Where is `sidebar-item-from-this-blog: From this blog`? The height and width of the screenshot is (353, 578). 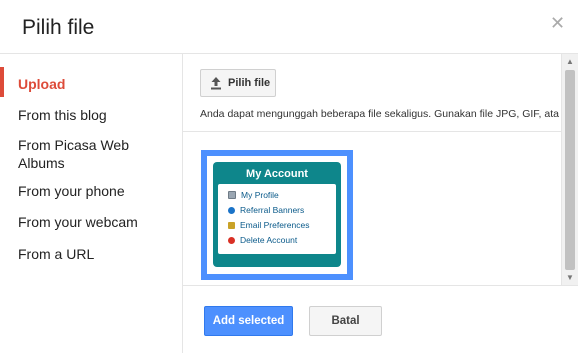 sidebar-item-from-this-blog: From this blog is located at coordinates (93, 115).